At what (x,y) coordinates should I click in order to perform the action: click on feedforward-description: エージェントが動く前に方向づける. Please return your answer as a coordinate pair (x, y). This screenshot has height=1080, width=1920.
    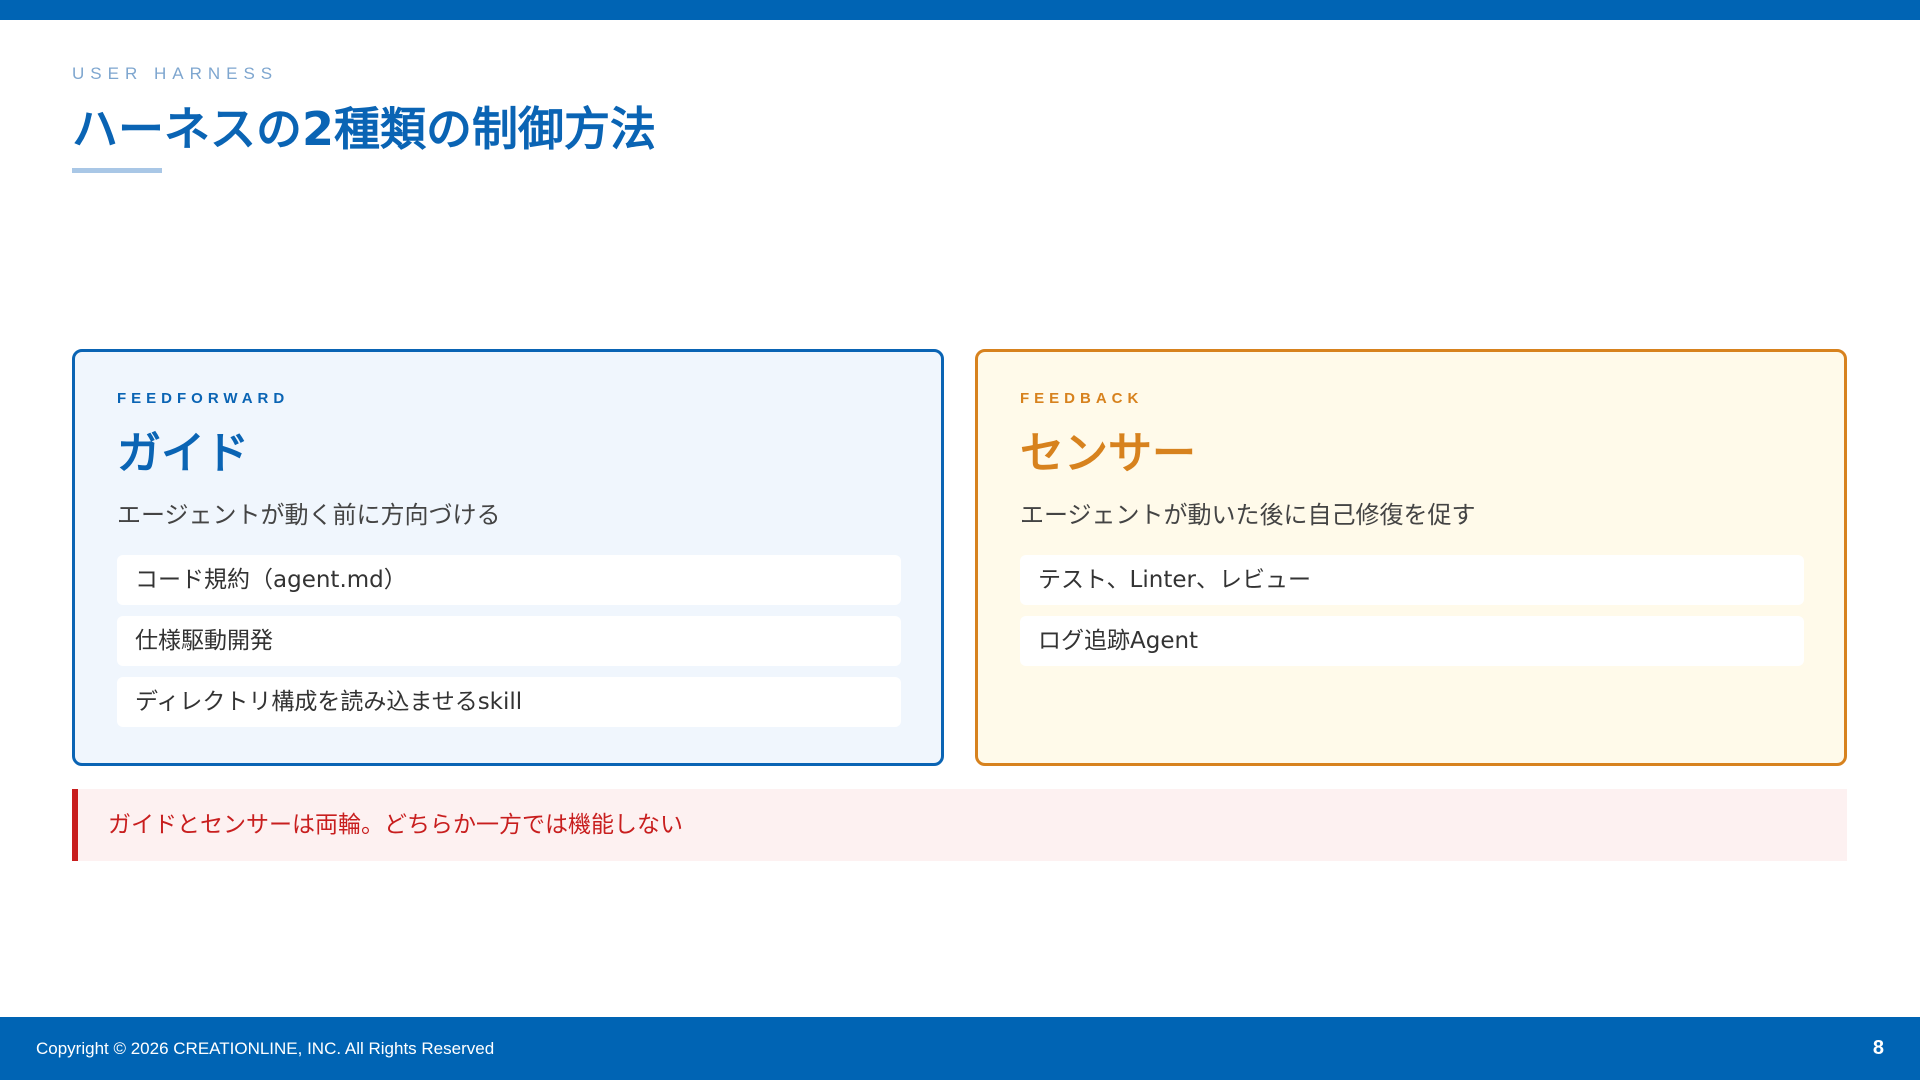
    Looking at the image, I should click on (309, 515).